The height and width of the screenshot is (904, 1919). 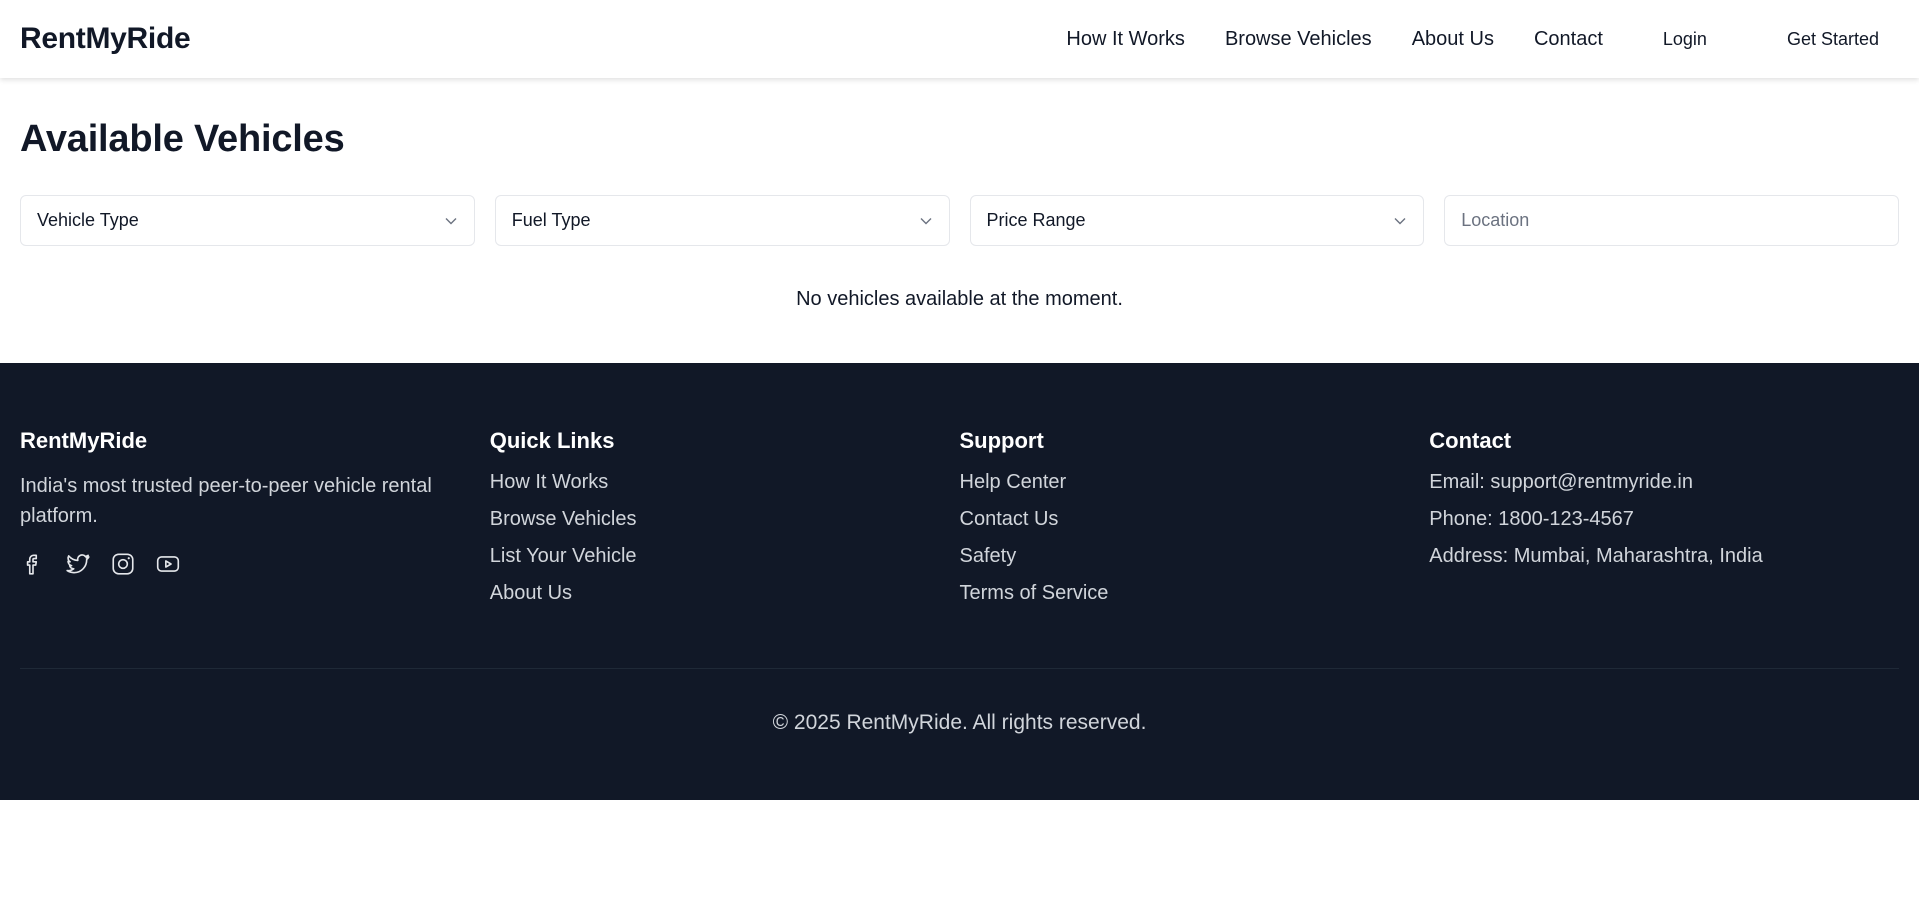 I want to click on vehicle-type-label: Vehicle Type, so click(x=88, y=220).